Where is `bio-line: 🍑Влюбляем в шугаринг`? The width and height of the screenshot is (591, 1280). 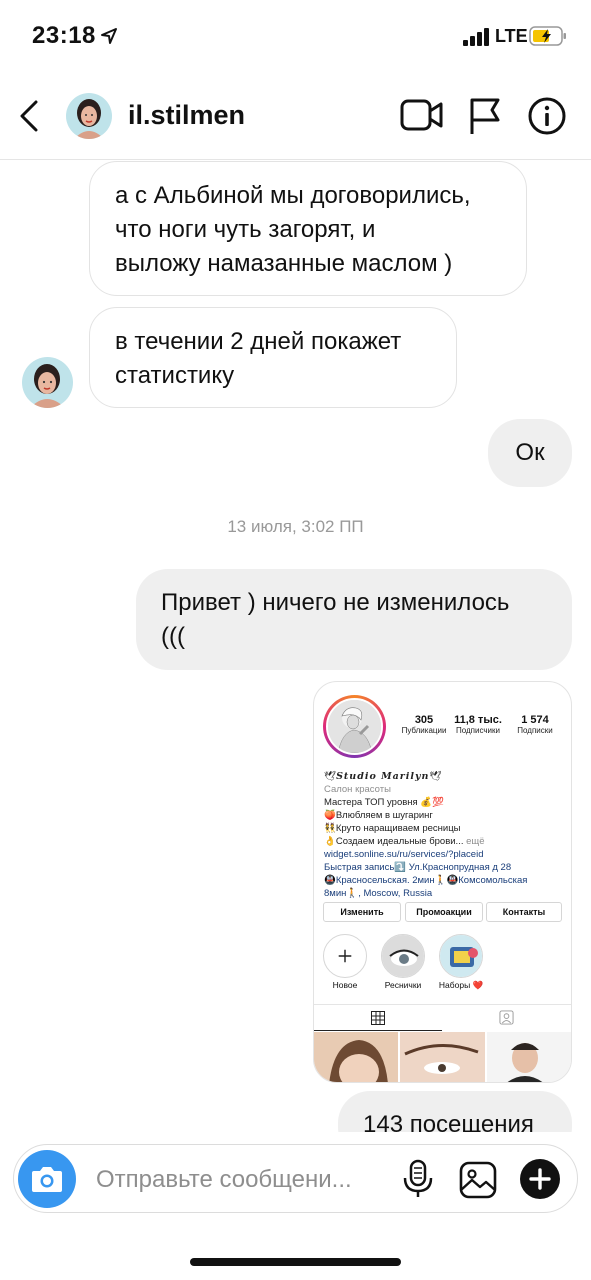
bio-line: 🍑Влюбляем в шугаринг is located at coordinates (378, 815).